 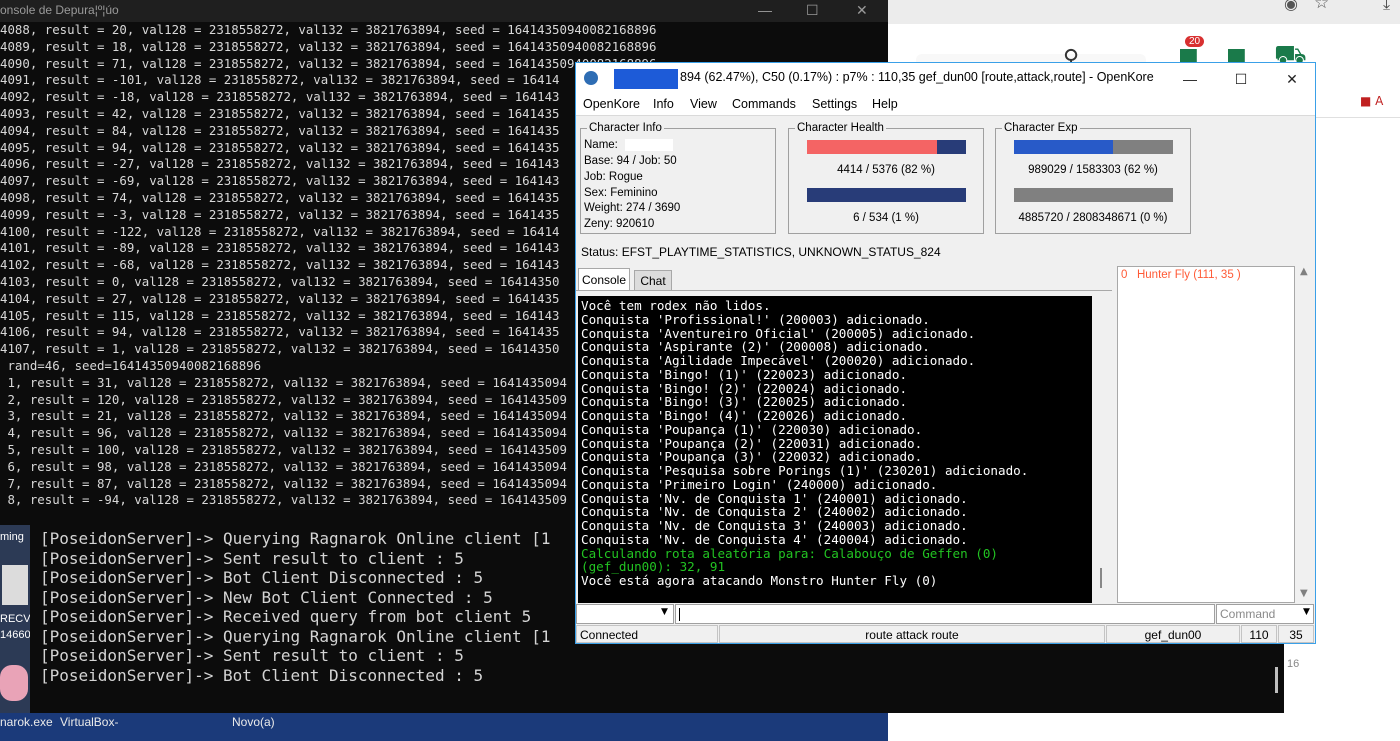 I want to click on sp-text: 6 / 534 (1 %), so click(x=886, y=218).